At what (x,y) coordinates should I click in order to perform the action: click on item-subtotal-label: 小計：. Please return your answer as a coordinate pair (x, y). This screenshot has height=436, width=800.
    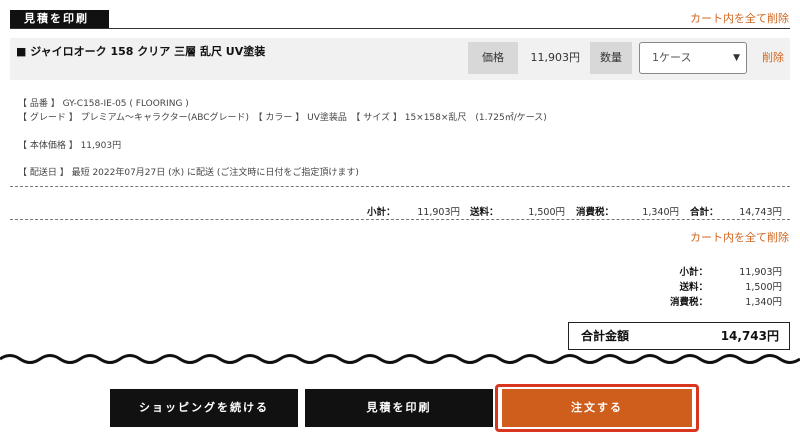
    Looking at the image, I should click on (381, 212).